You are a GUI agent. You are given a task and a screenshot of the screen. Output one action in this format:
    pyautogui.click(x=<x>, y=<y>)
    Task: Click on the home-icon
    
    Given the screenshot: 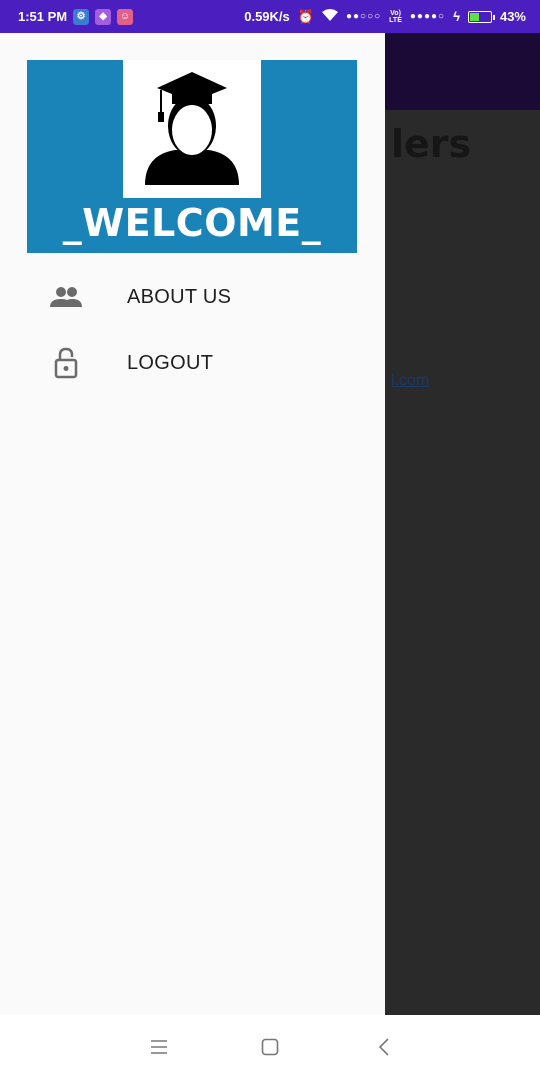 What is the action you would take?
    pyautogui.click(x=270, y=1047)
    